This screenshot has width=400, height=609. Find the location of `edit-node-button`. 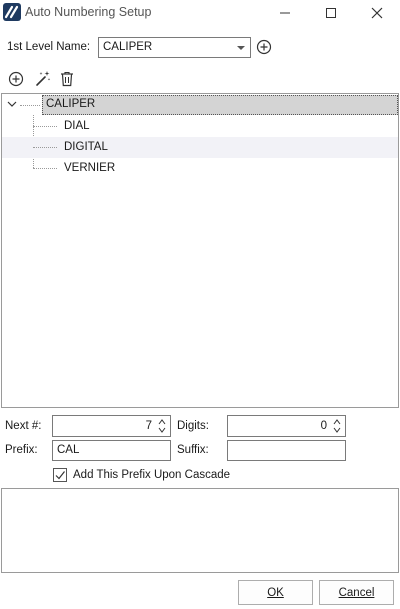

edit-node-button is located at coordinates (43, 80).